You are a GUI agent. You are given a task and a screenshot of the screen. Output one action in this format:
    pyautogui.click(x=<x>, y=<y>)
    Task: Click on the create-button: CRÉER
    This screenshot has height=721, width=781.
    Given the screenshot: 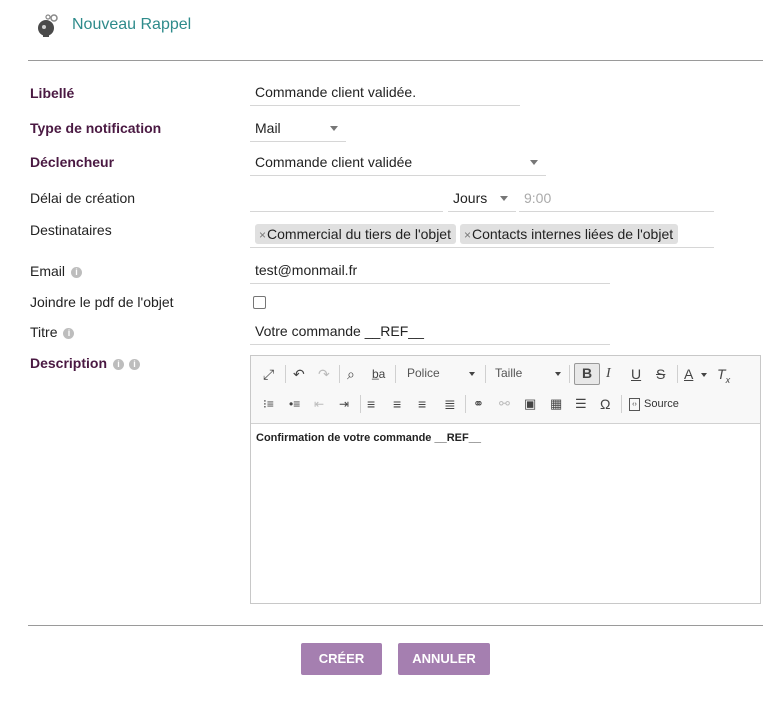 What is the action you would take?
    pyautogui.click(x=341, y=659)
    